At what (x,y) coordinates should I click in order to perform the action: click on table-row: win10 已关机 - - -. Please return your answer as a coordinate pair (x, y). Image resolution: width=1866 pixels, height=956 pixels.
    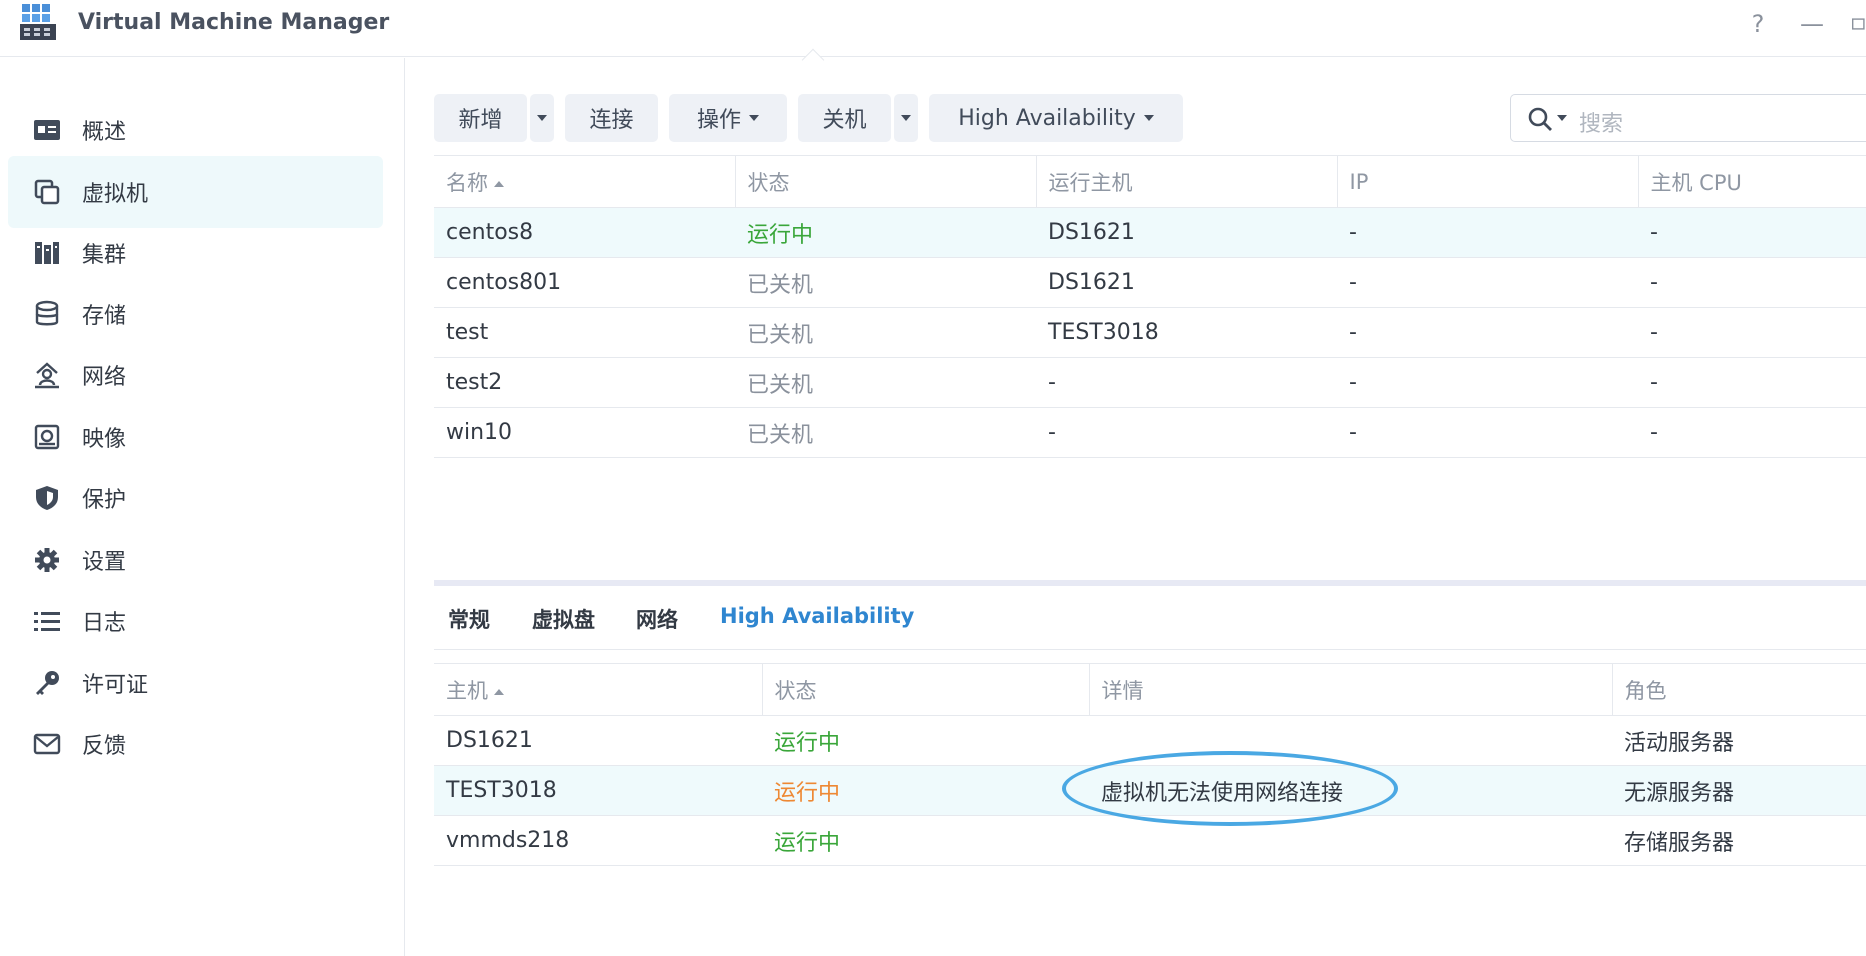
    Looking at the image, I should click on (1150, 432).